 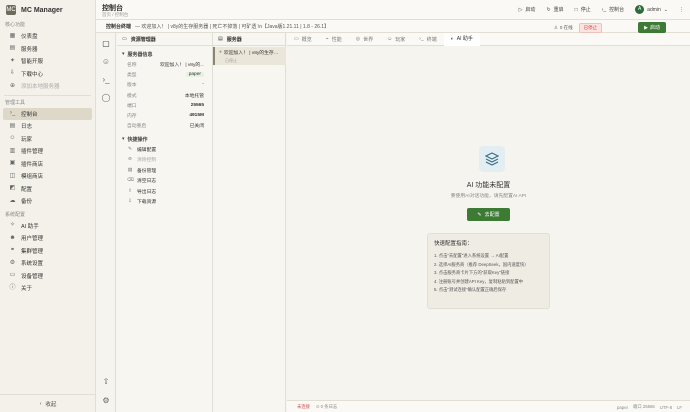 I want to click on guide-step: 2. 选择AI服务商（推荐 DeepSeek，国内速度快）, so click(x=481, y=264).